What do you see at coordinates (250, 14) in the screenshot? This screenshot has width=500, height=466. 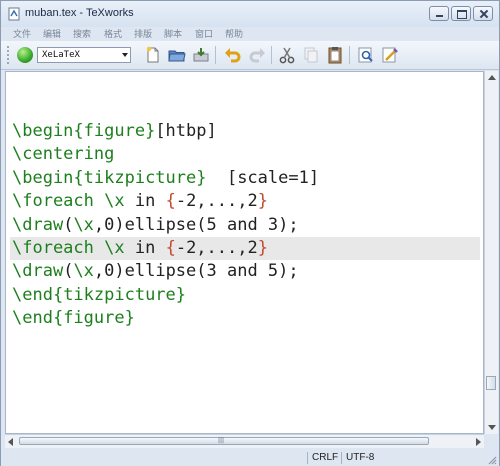 I see `title-bar: muban.tex - TeXworks` at bounding box center [250, 14].